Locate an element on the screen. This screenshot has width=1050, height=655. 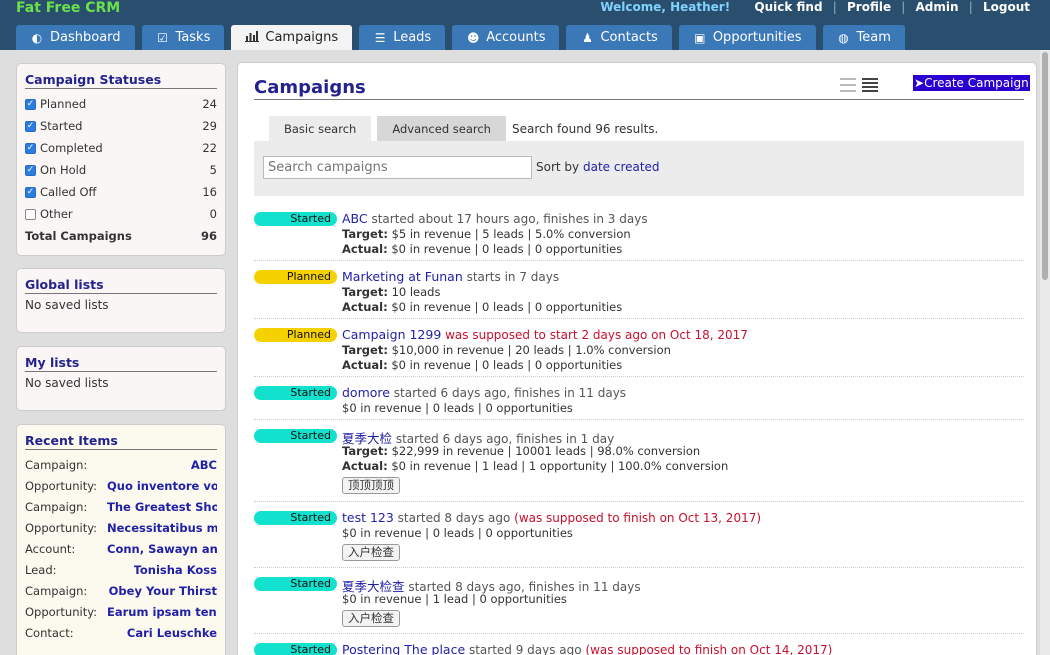
recent-item-link: Tonisha Koss is located at coordinates (175, 570).